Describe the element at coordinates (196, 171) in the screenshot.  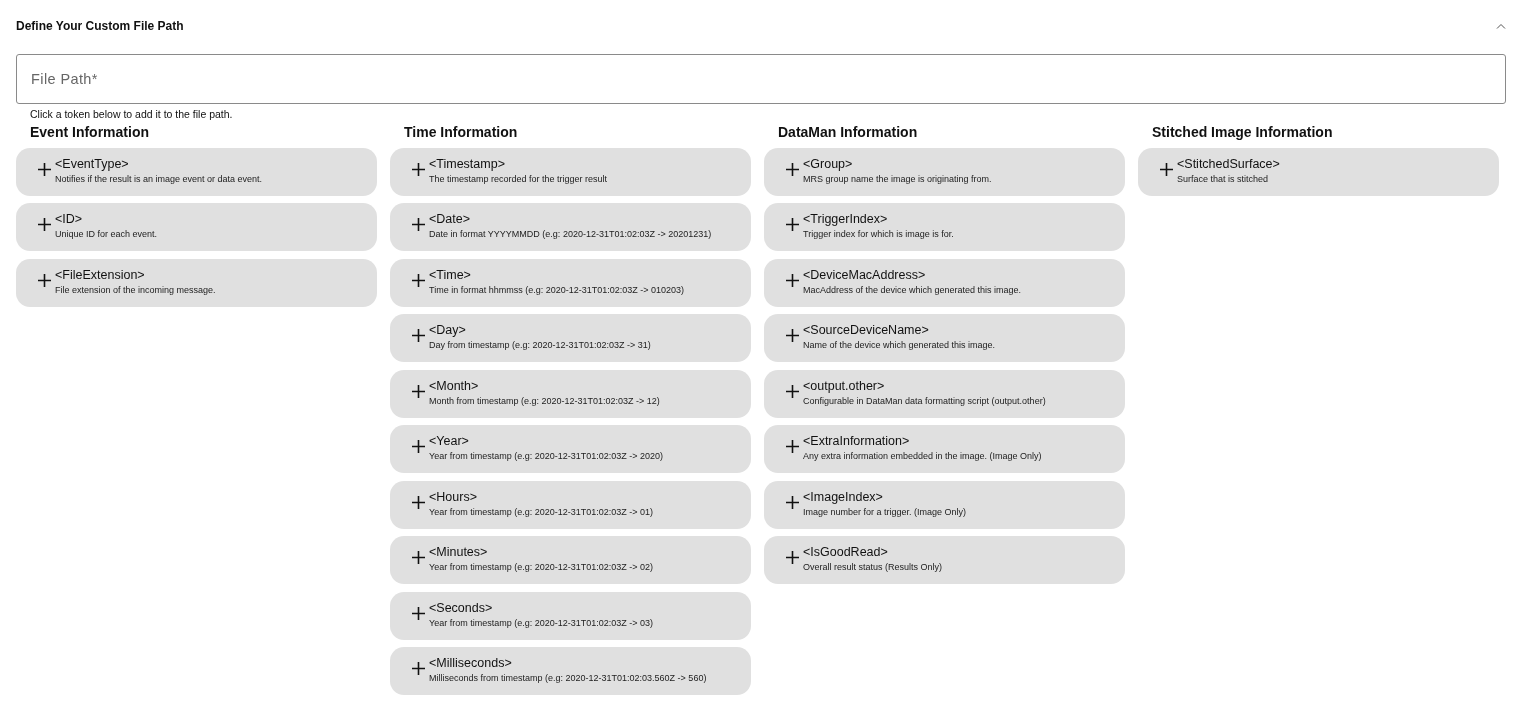
I see `token-button: <EventType> Notifies if the result is an image event or data event.` at that location.